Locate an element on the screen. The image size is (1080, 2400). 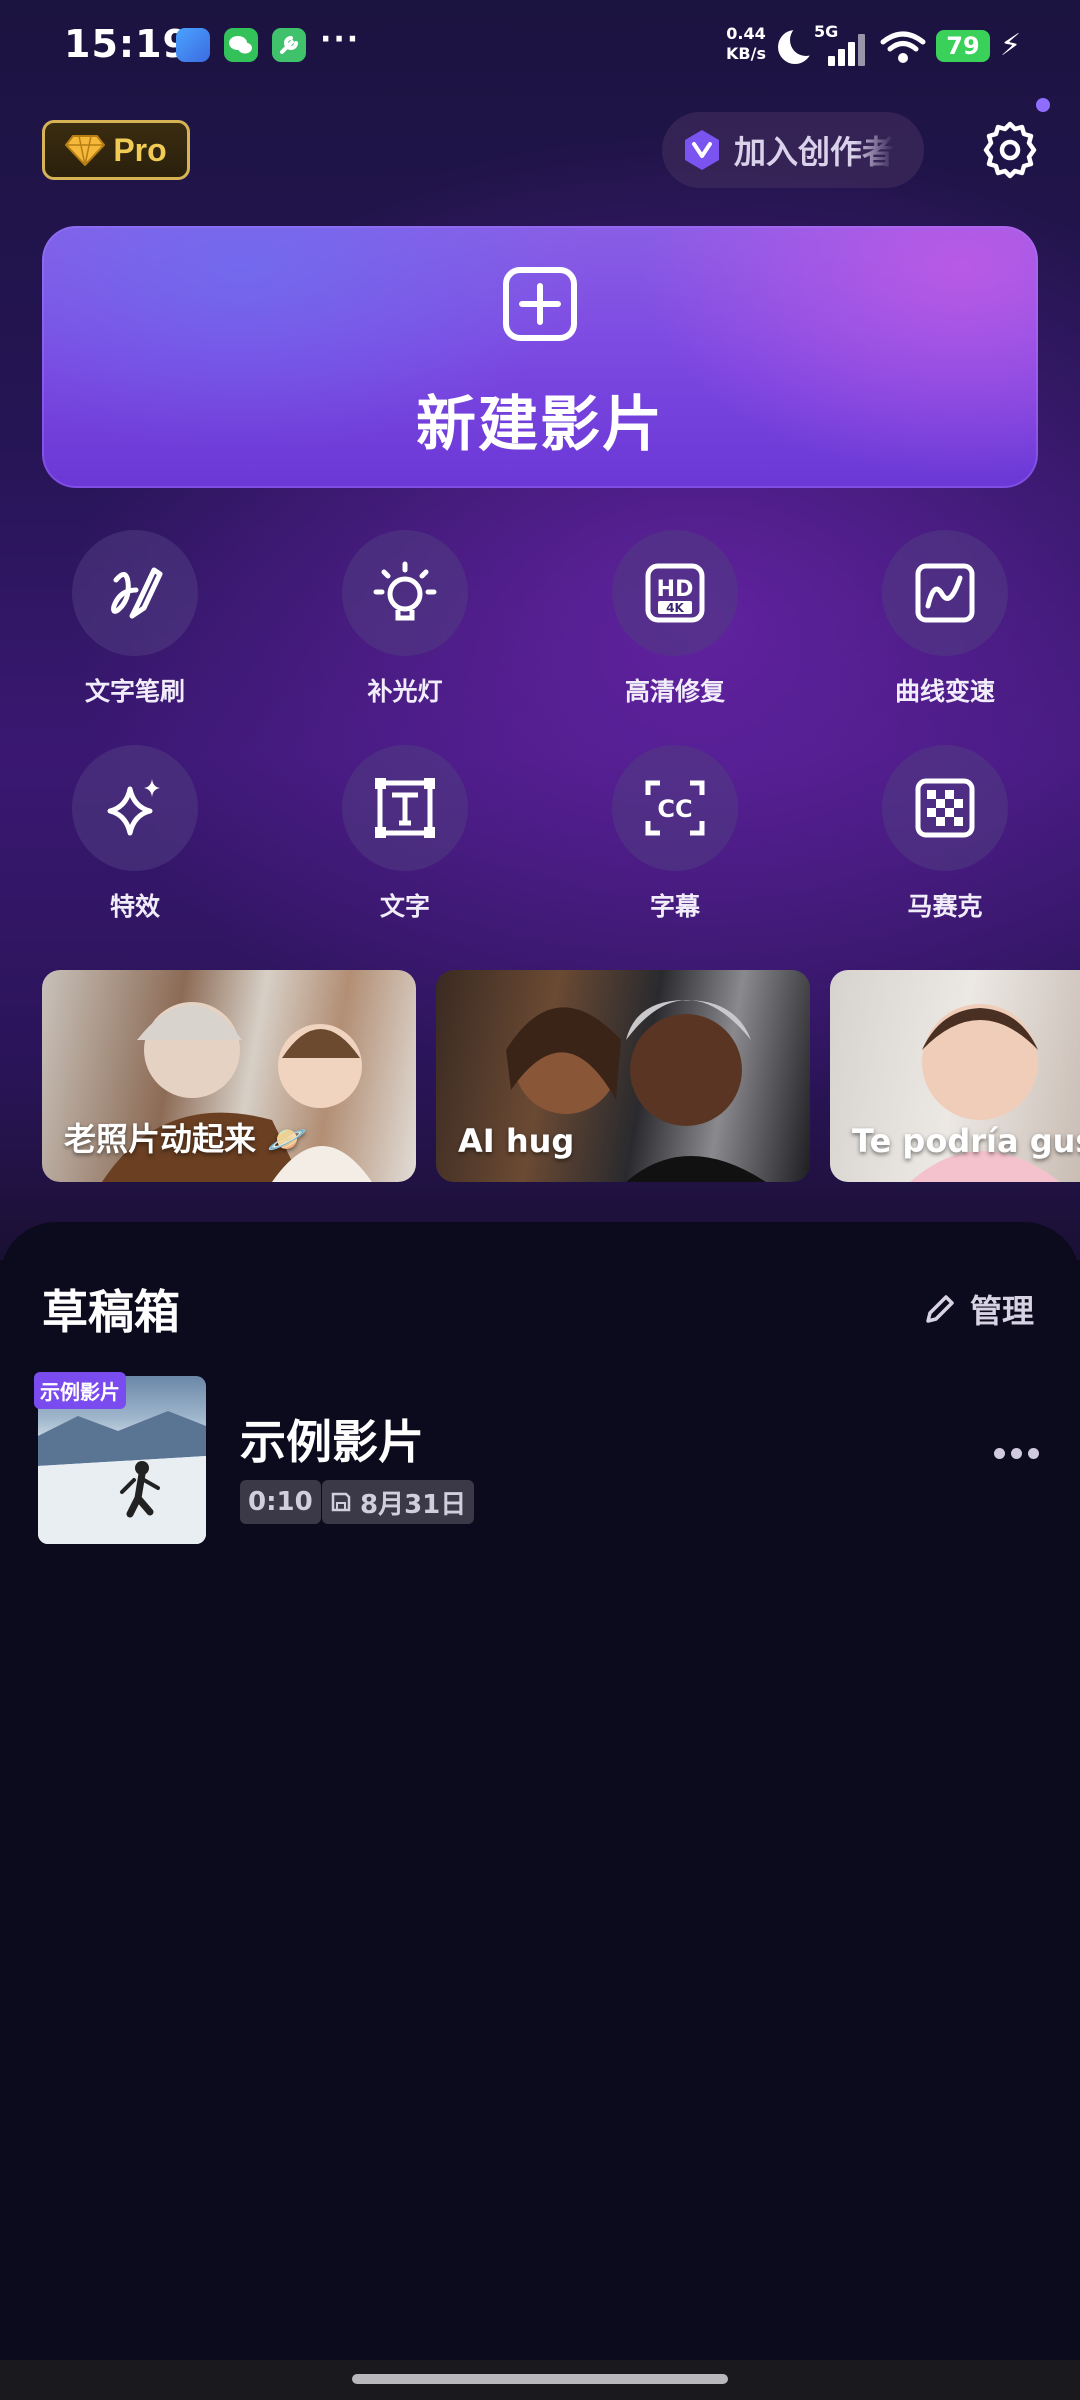
manage-label: 管理 is located at coordinates (1002, 1311).